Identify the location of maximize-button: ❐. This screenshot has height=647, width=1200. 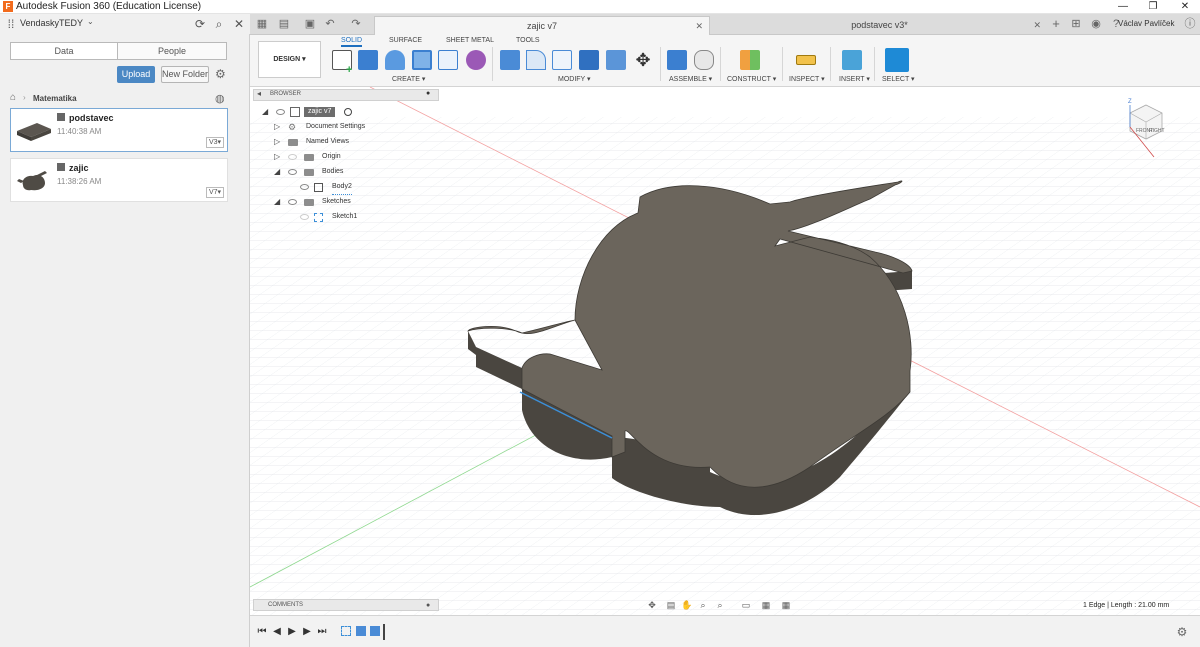
(1153, 7).